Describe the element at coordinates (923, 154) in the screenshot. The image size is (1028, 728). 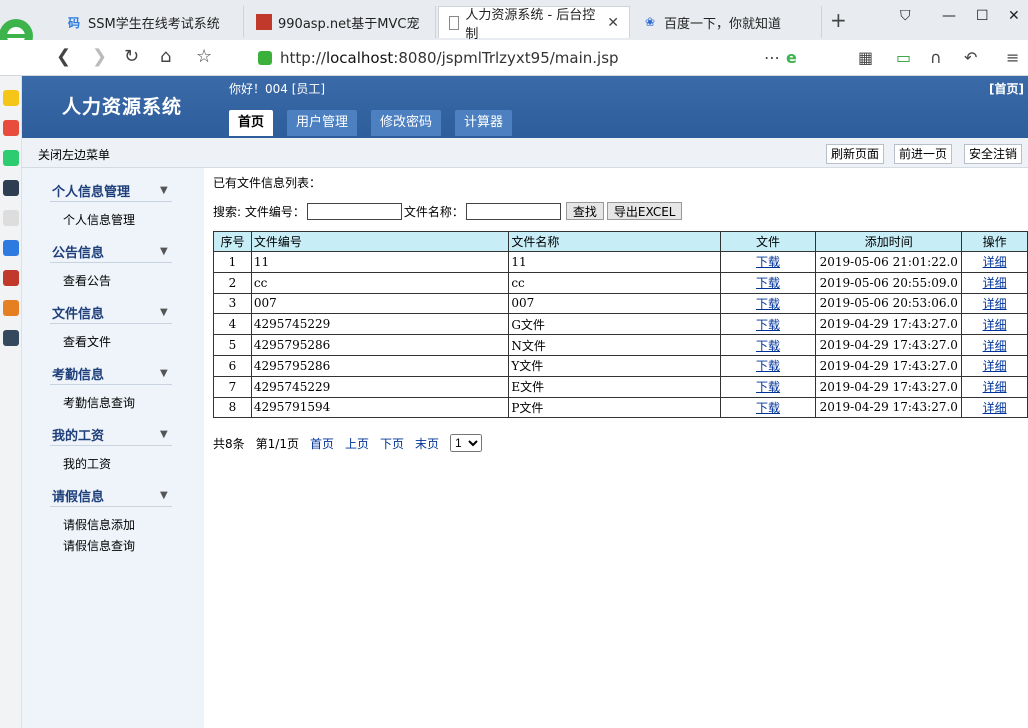
I see `forward-page-button: 前进一页` at that location.